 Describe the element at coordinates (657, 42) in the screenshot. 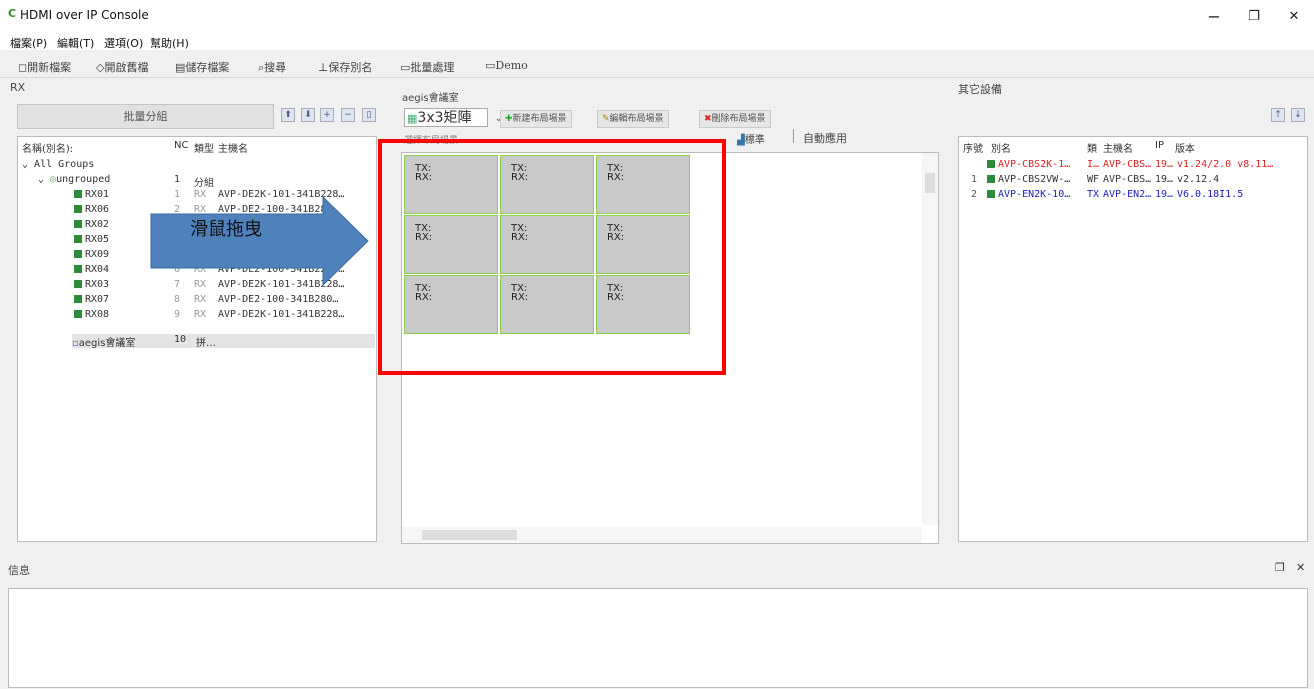

I see `menu-bar: 檔案(P) 編輯(T) 選項(O) 幫助(H)` at that location.